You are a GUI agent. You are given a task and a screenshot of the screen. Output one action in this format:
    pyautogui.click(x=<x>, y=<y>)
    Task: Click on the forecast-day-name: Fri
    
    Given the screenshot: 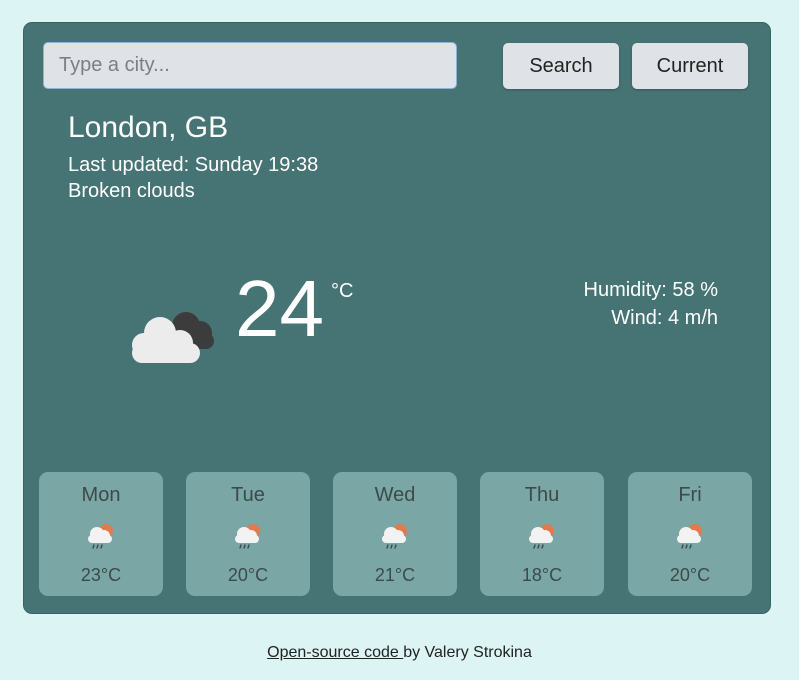 What is the action you would take?
    pyautogui.click(x=690, y=495)
    